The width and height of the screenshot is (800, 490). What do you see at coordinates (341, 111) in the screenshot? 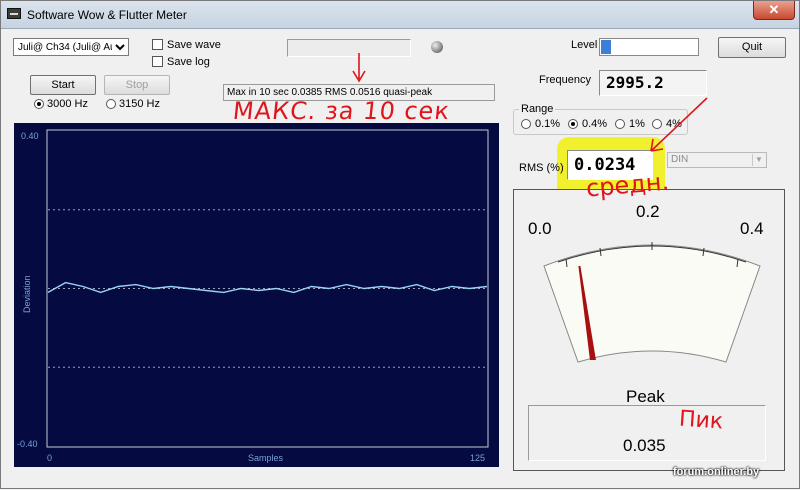
I see `annotation-max: МАКС. за 10 сек` at bounding box center [341, 111].